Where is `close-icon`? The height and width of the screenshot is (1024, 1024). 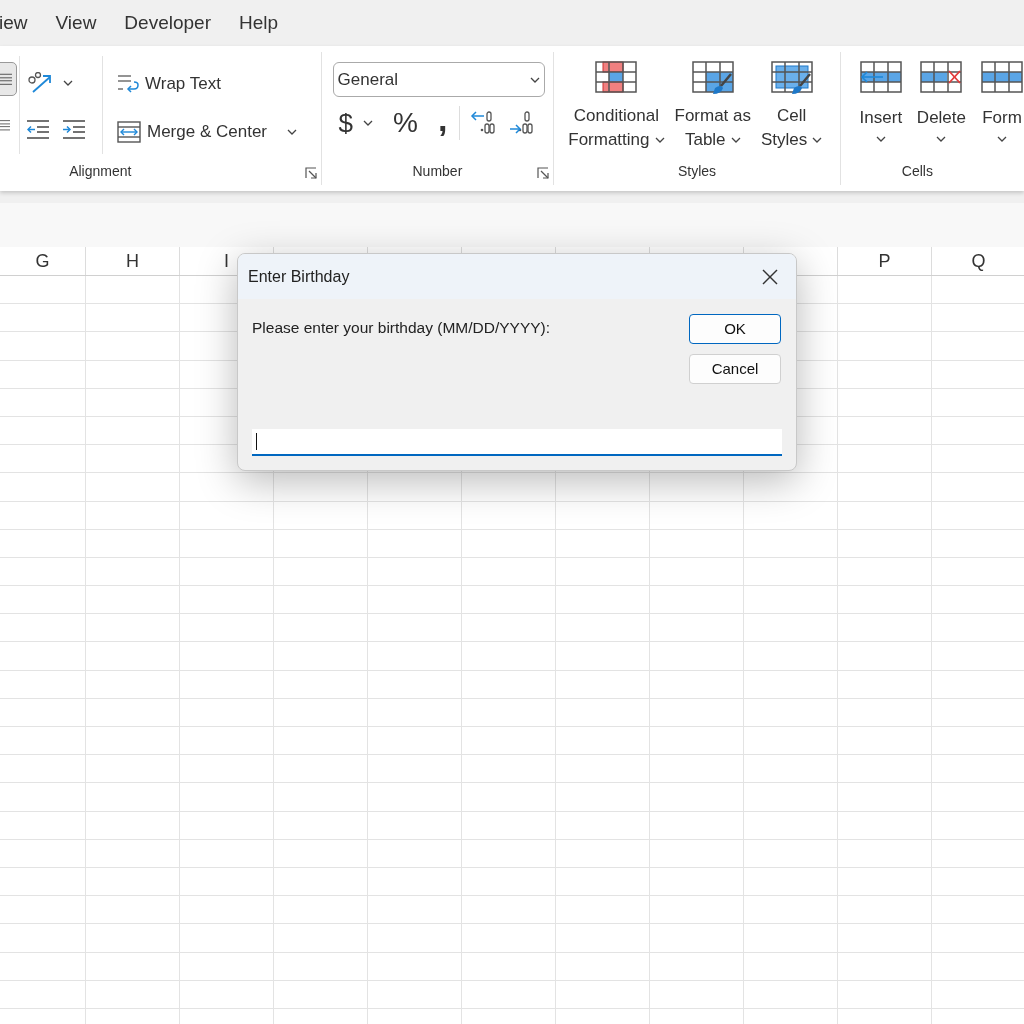 close-icon is located at coordinates (770, 276).